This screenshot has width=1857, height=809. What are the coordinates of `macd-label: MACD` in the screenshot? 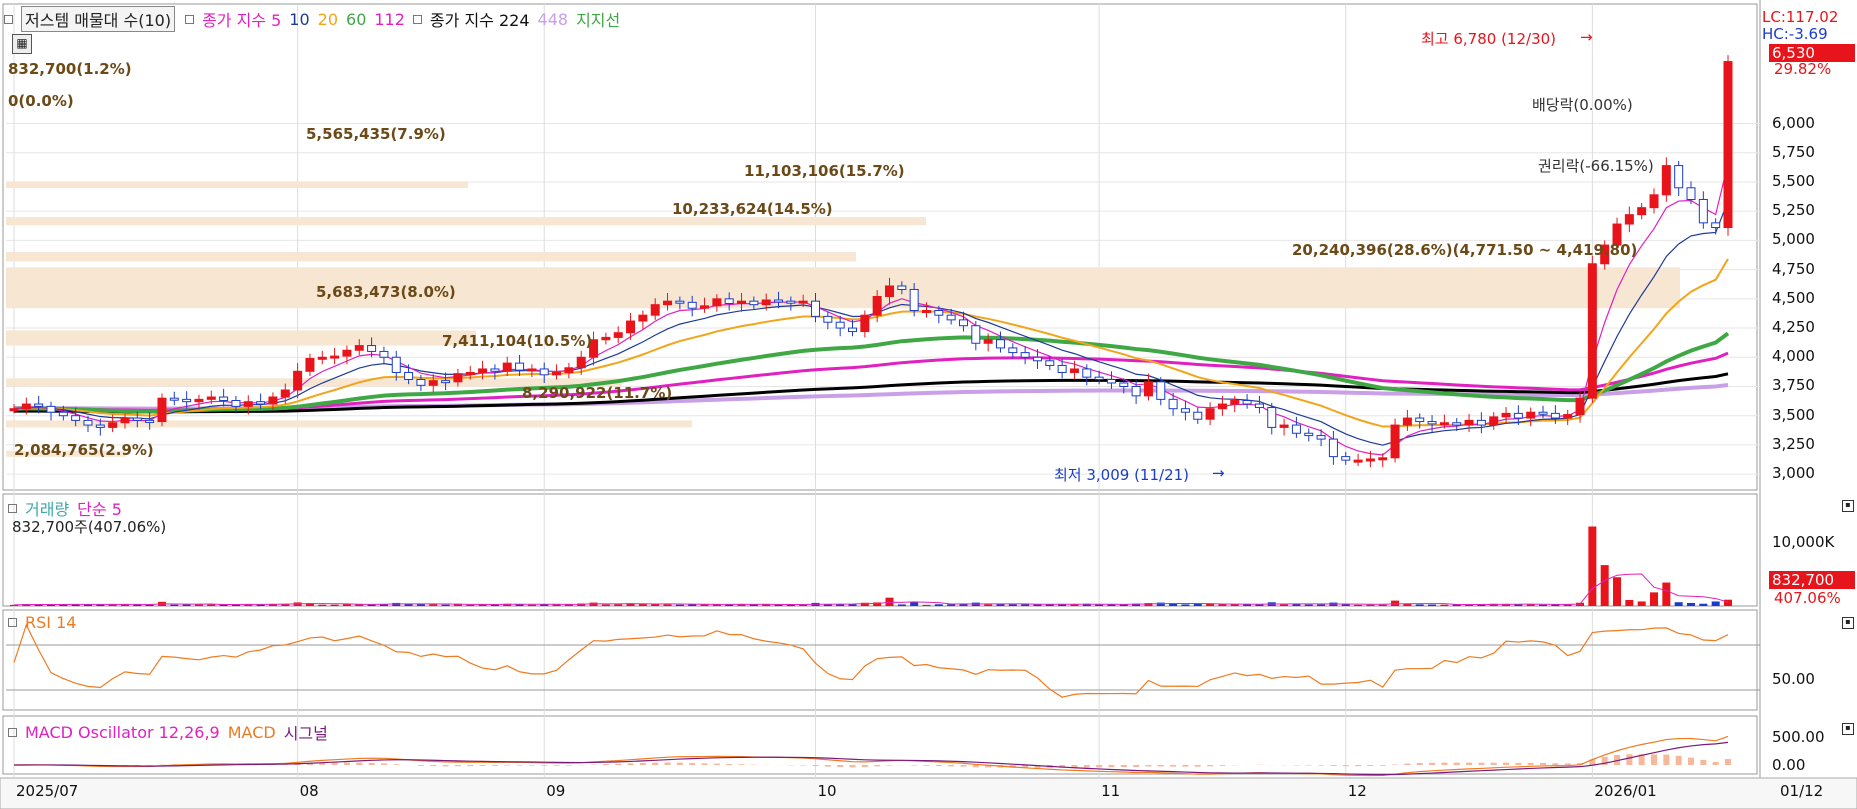 It's located at (252, 732).